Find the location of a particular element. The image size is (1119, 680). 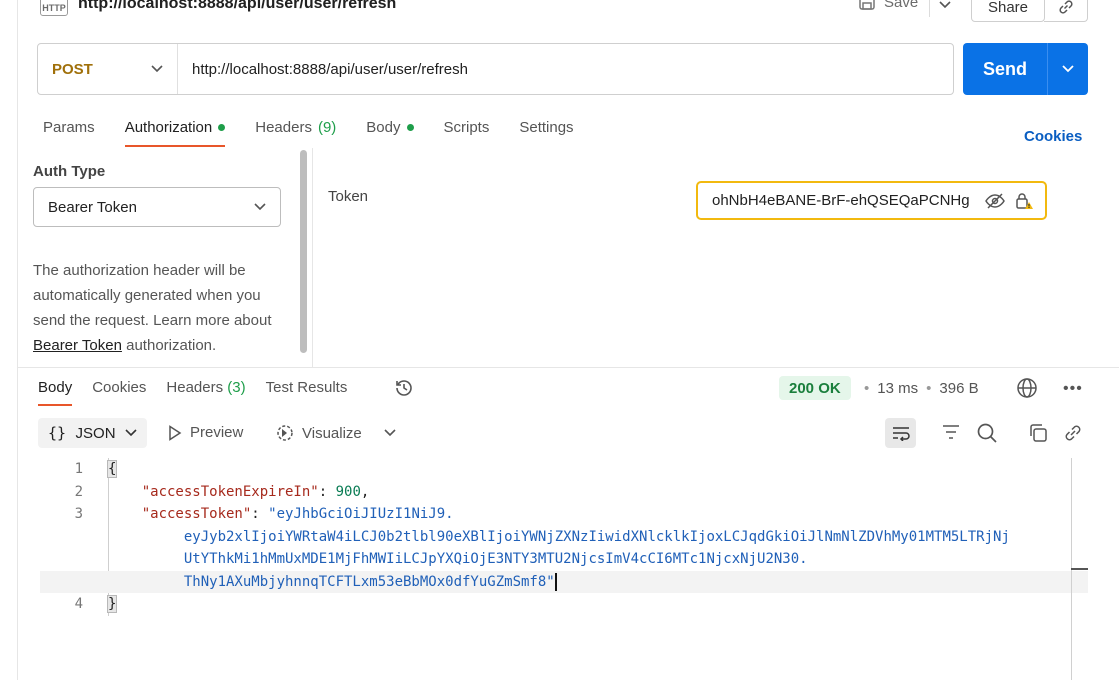

line-text: "accessToken": "eyJhbGciOiJIUzI1NiJ9. is located at coordinates (268, 514).